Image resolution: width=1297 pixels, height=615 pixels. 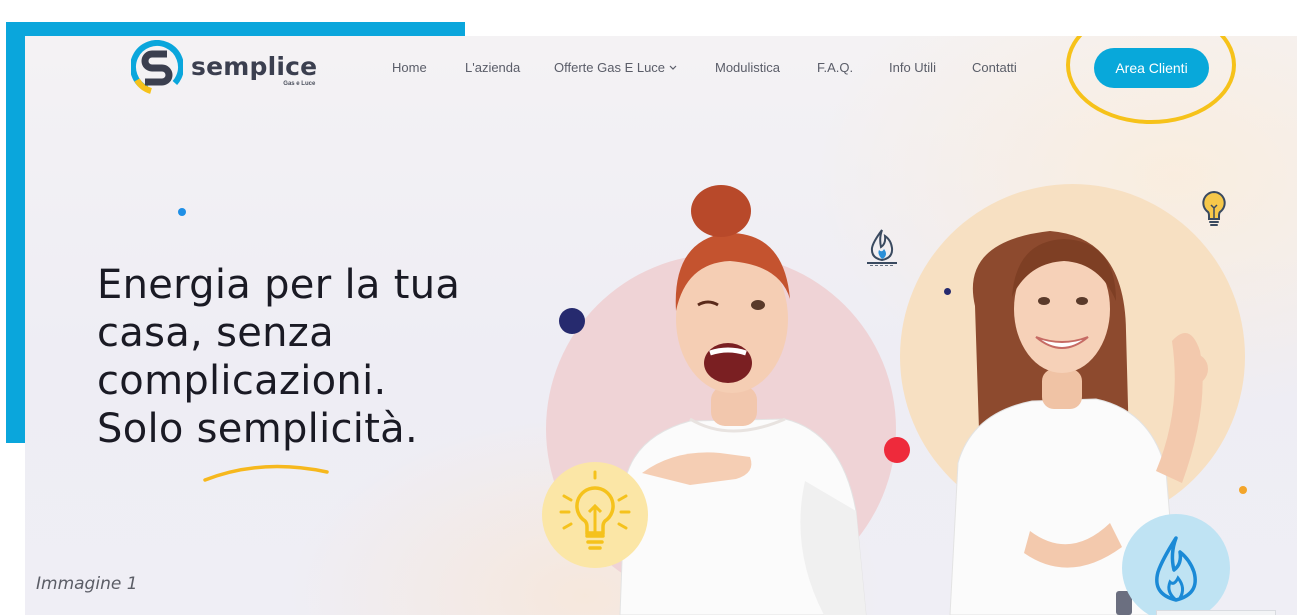 I want to click on nav-item-azienda: L'azienda, so click(x=492, y=67).